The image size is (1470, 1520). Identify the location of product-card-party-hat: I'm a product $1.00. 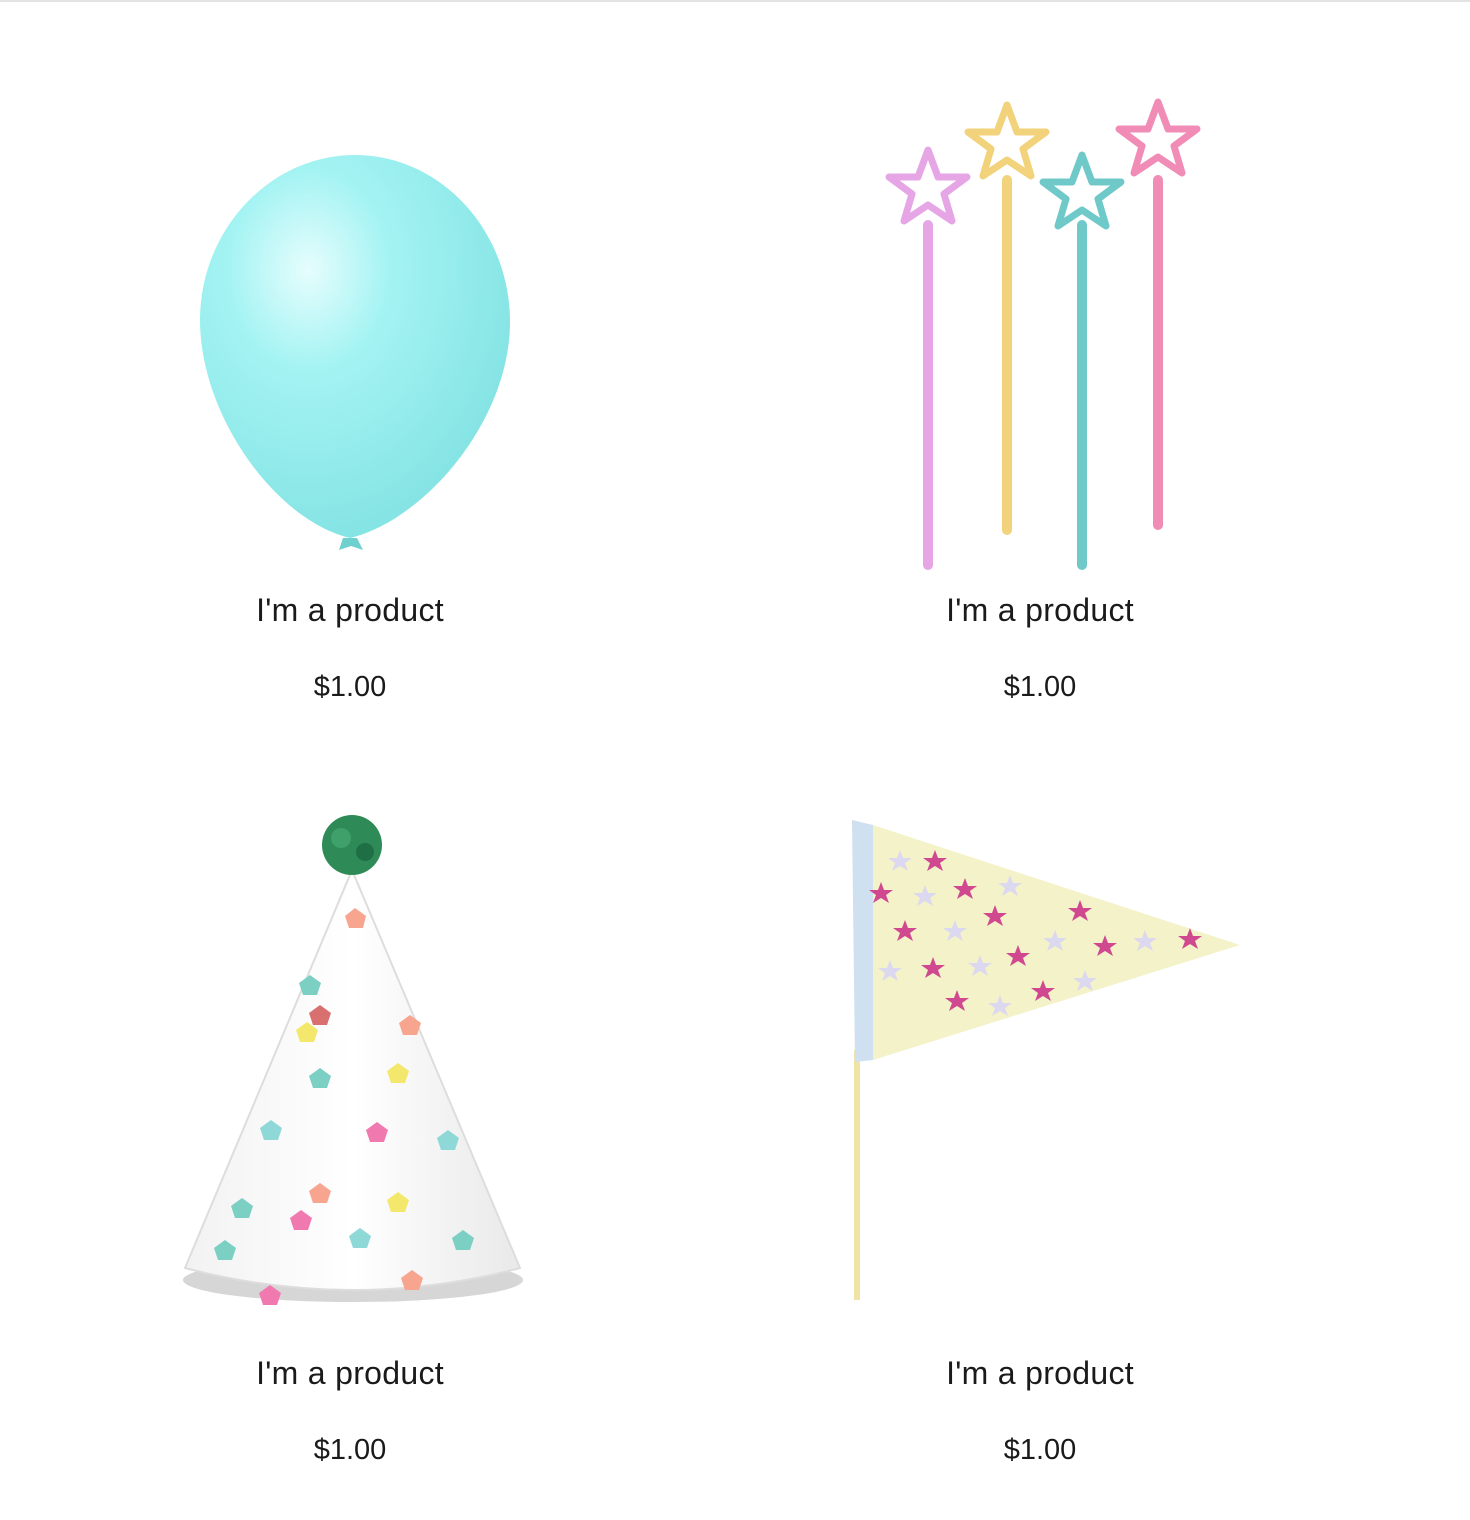
(350, 1140).